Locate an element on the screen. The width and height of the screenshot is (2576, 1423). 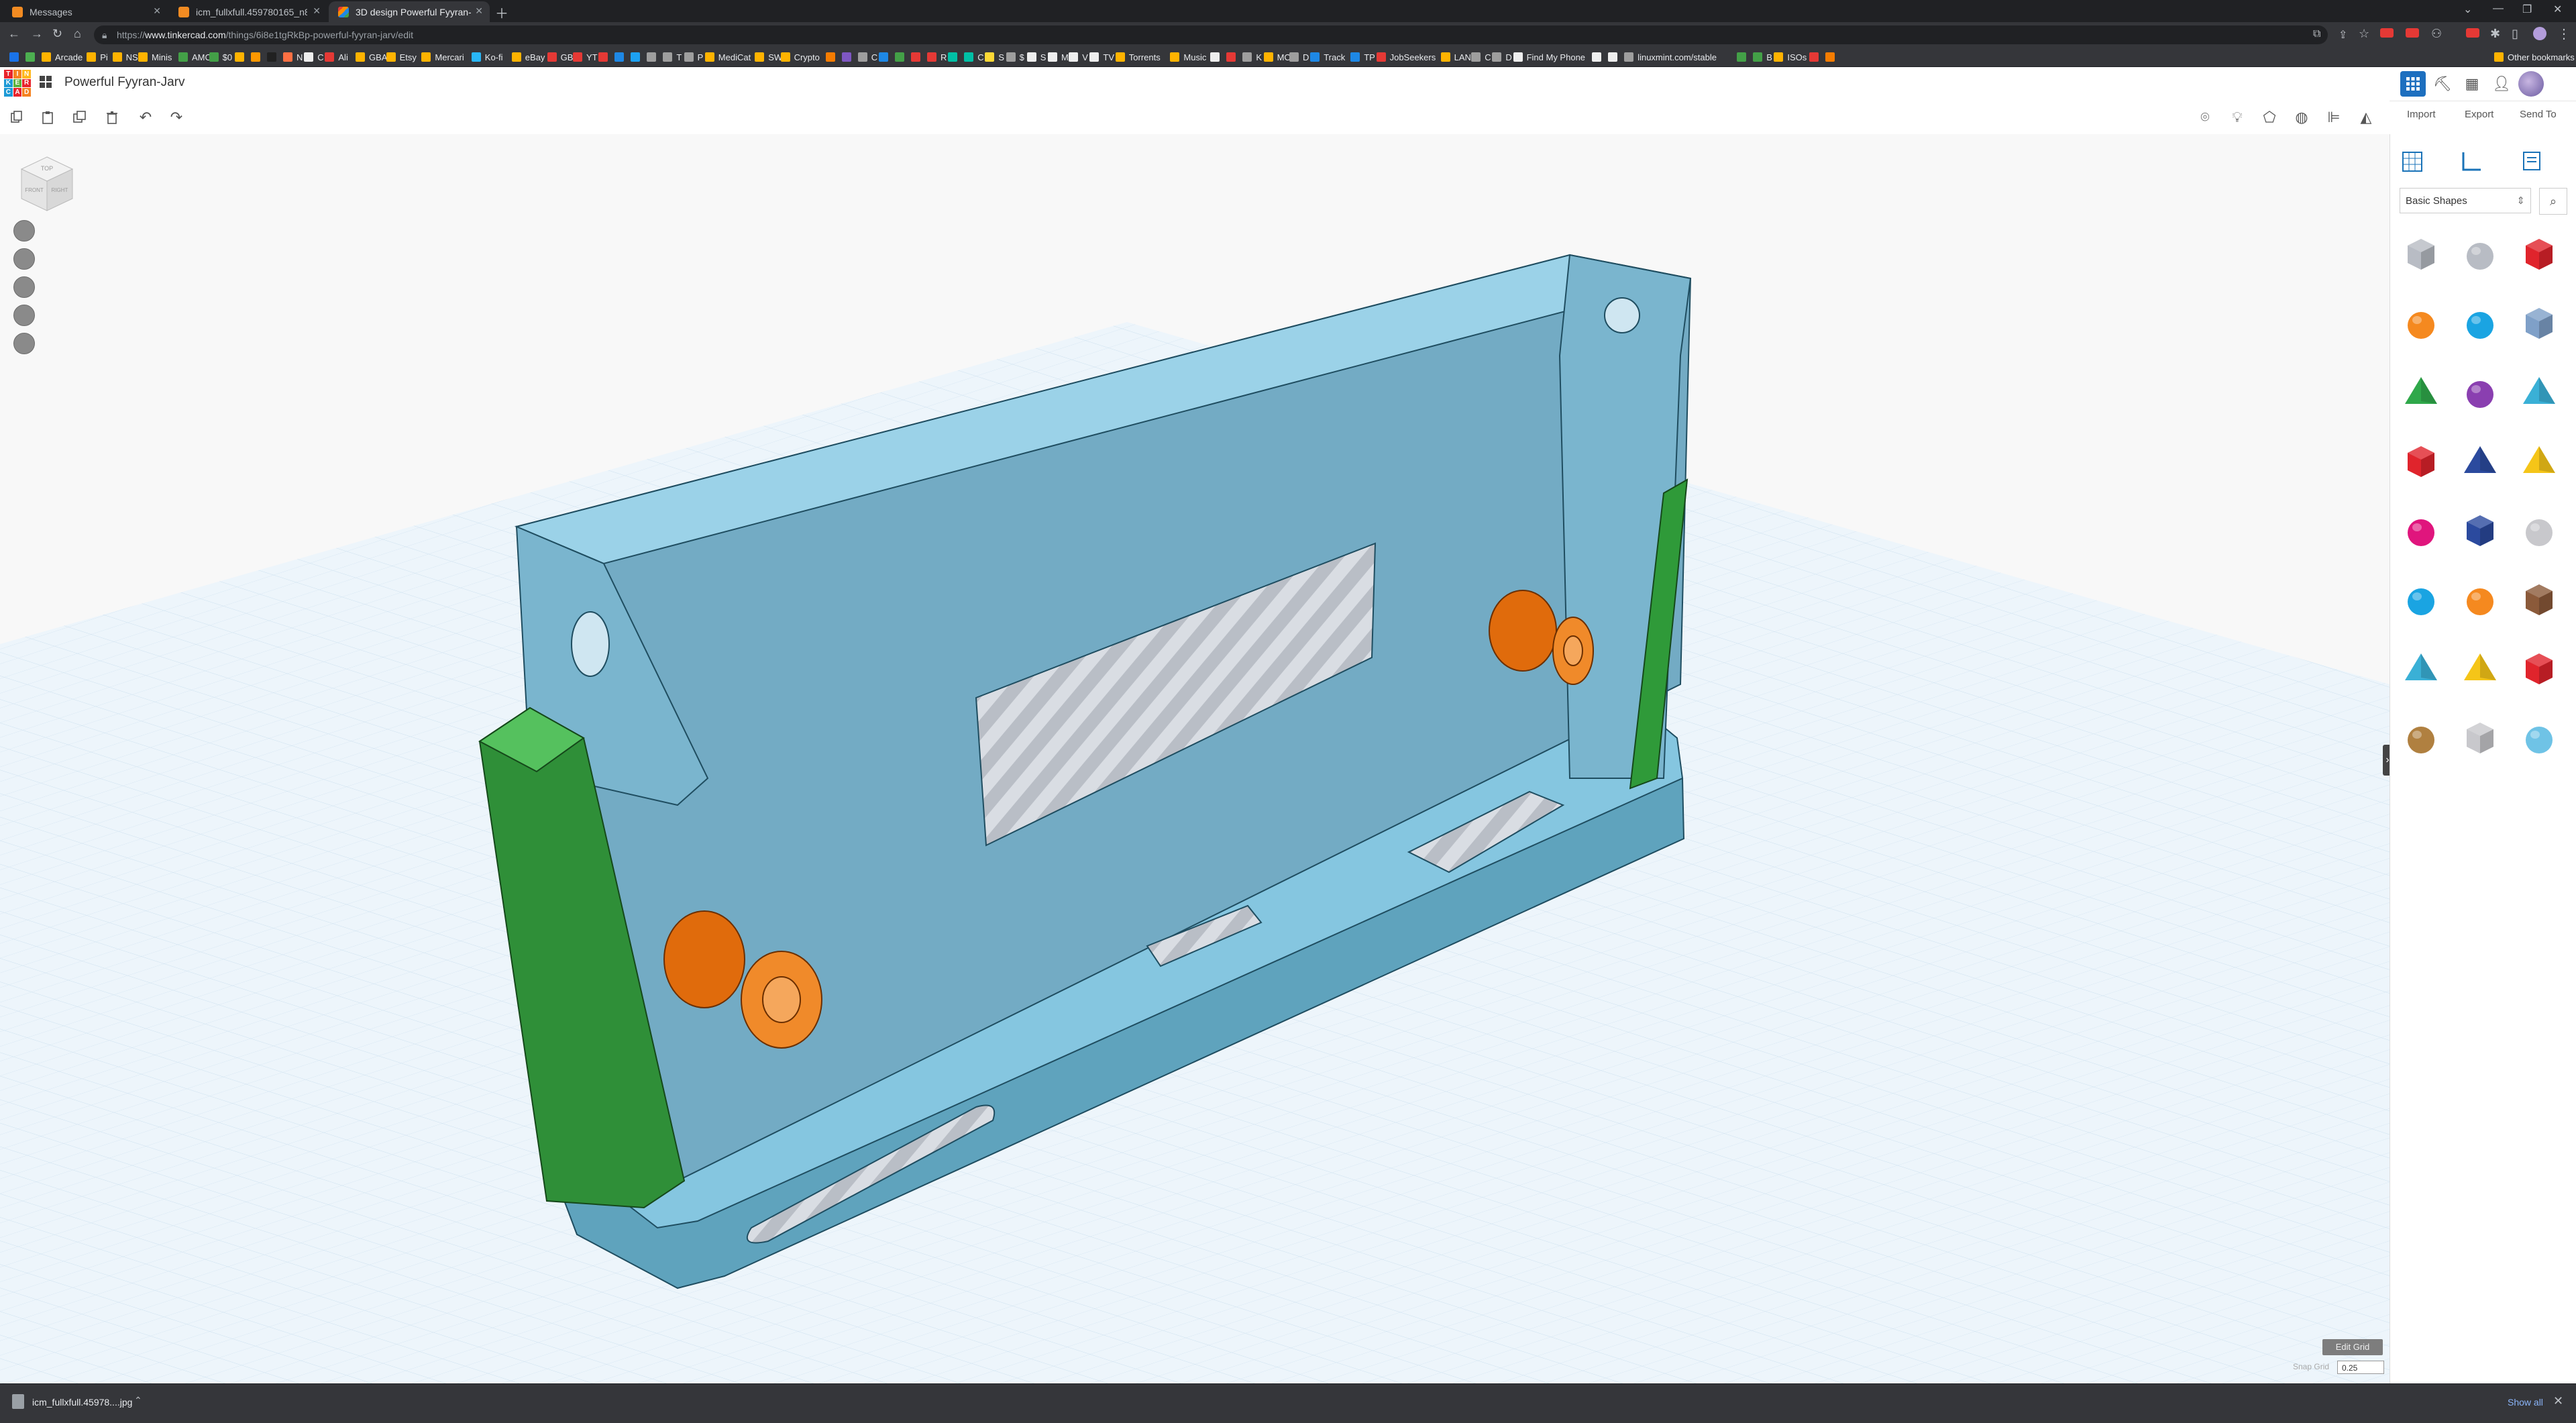
sidebar-icon: ▯ is located at coordinates (2515, 34).